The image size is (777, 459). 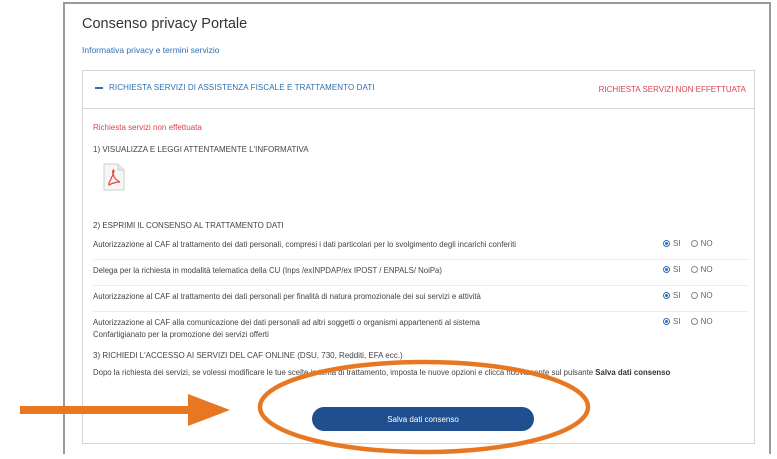 What do you see at coordinates (633, 372) in the screenshot?
I see `note-bold: Salva dati consenso` at bounding box center [633, 372].